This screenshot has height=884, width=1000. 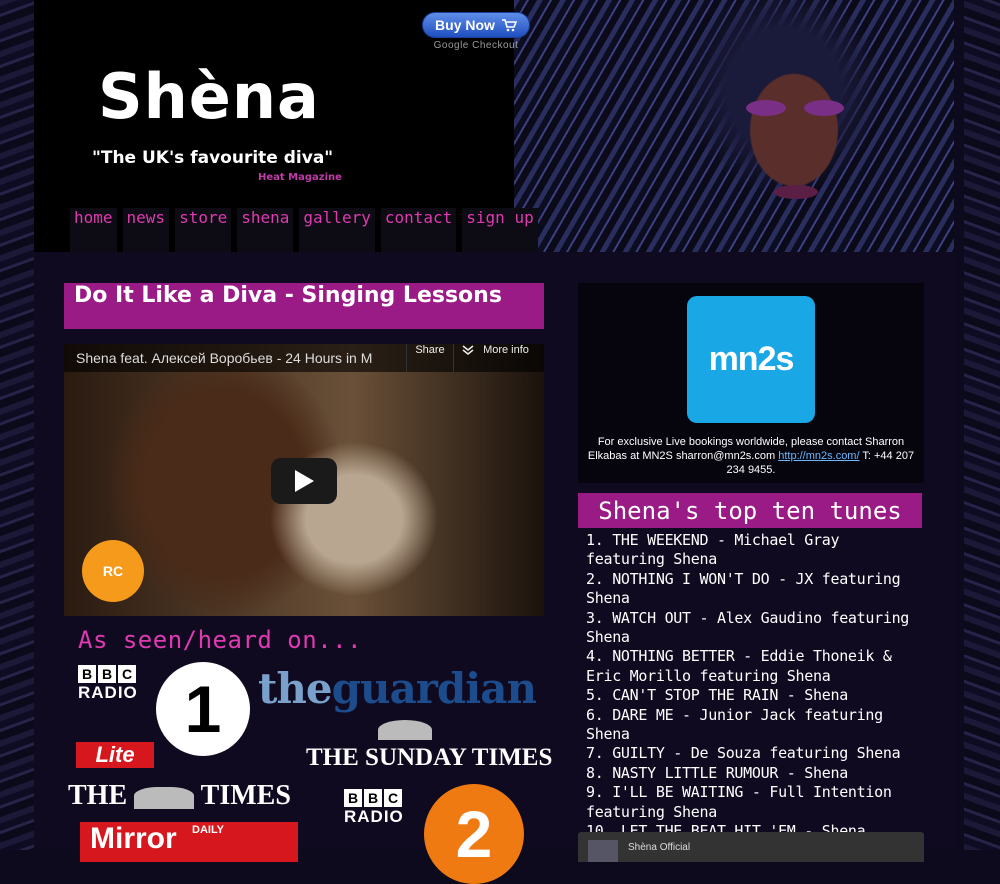 What do you see at coordinates (208, 830) in the screenshot?
I see `mirror-daily: DAILY` at bounding box center [208, 830].